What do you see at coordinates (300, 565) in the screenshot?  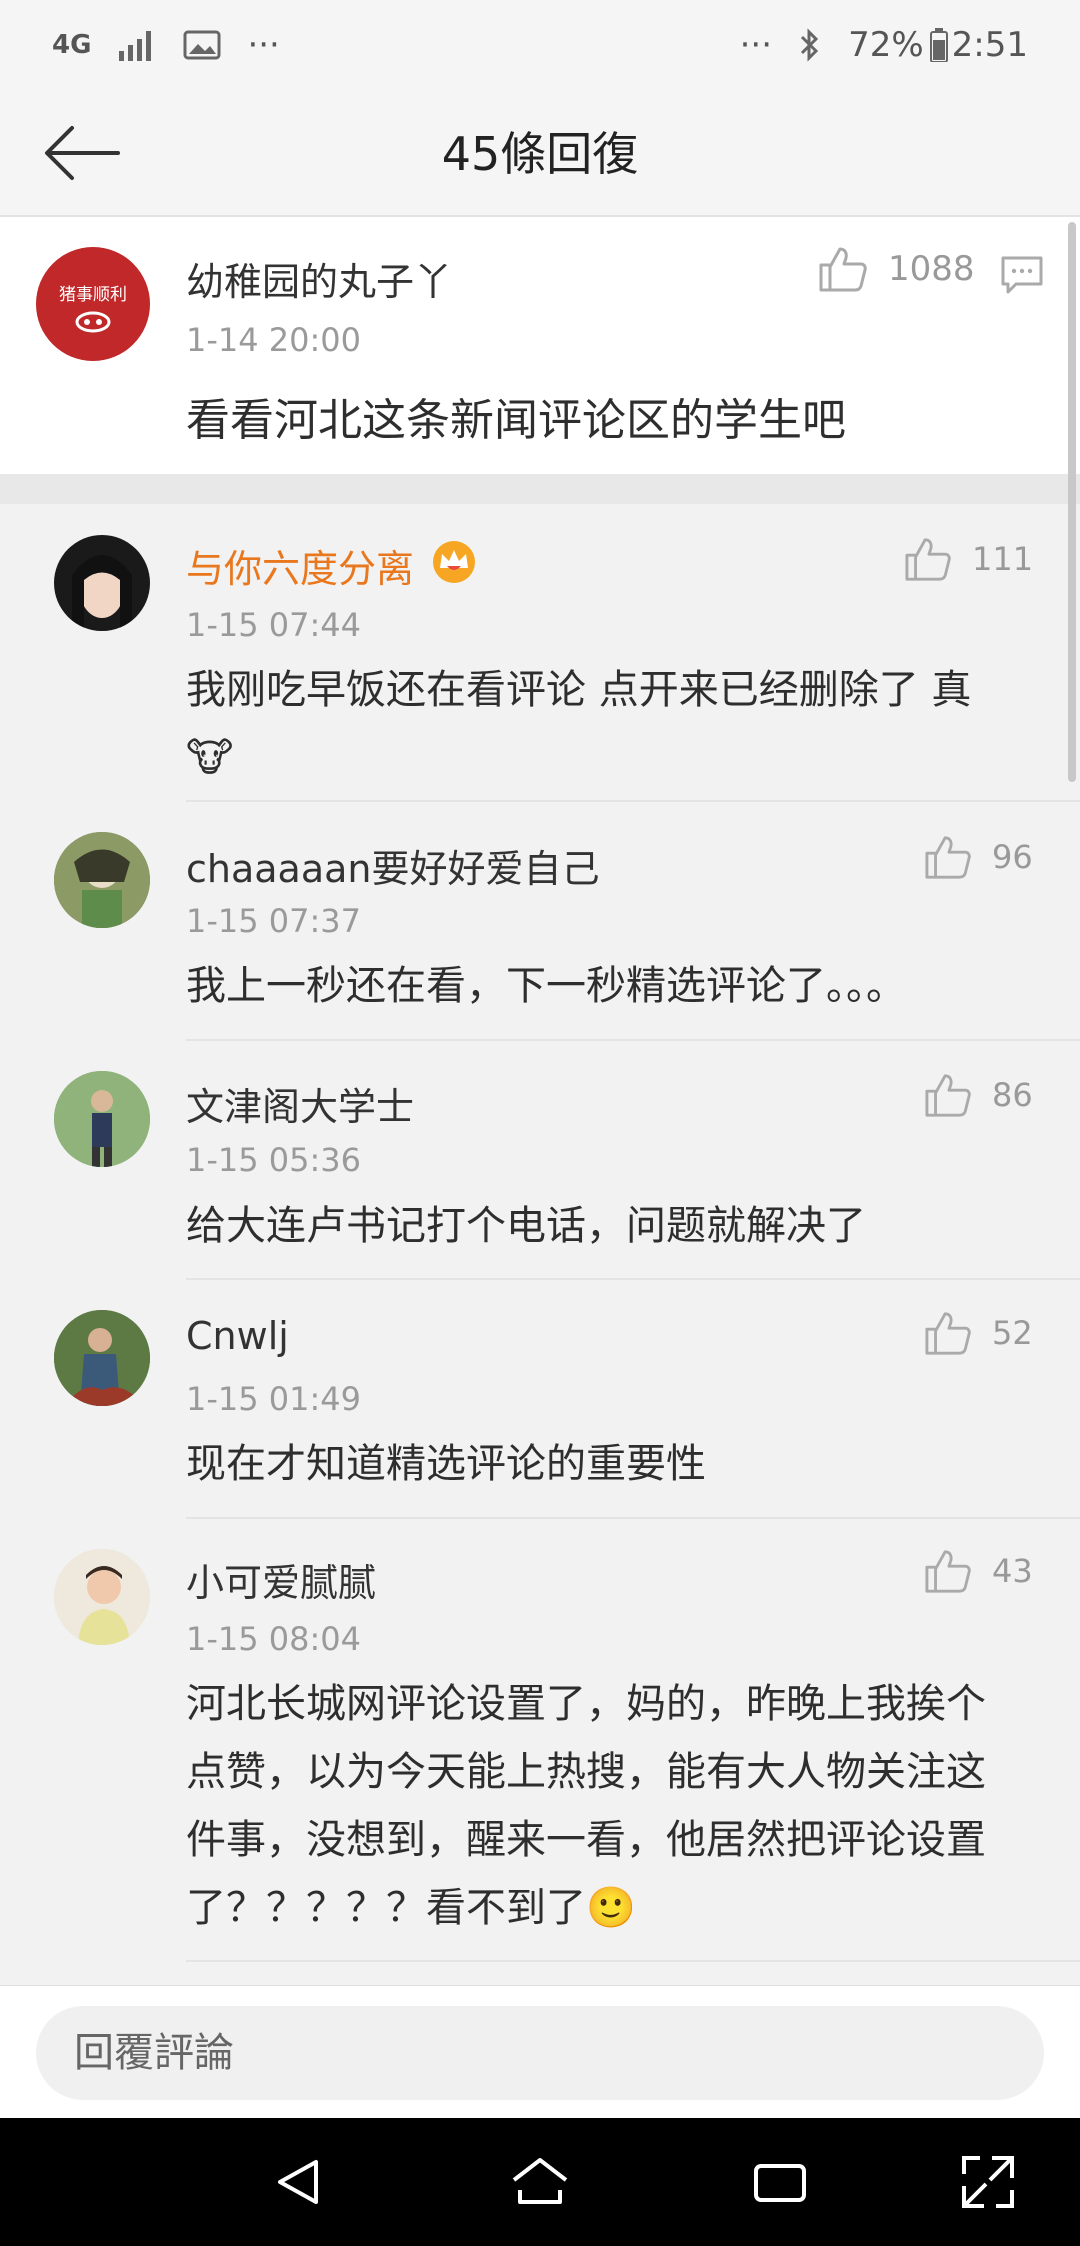 I see `author-name: 与你六度分离` at bounding box center [300, 565].